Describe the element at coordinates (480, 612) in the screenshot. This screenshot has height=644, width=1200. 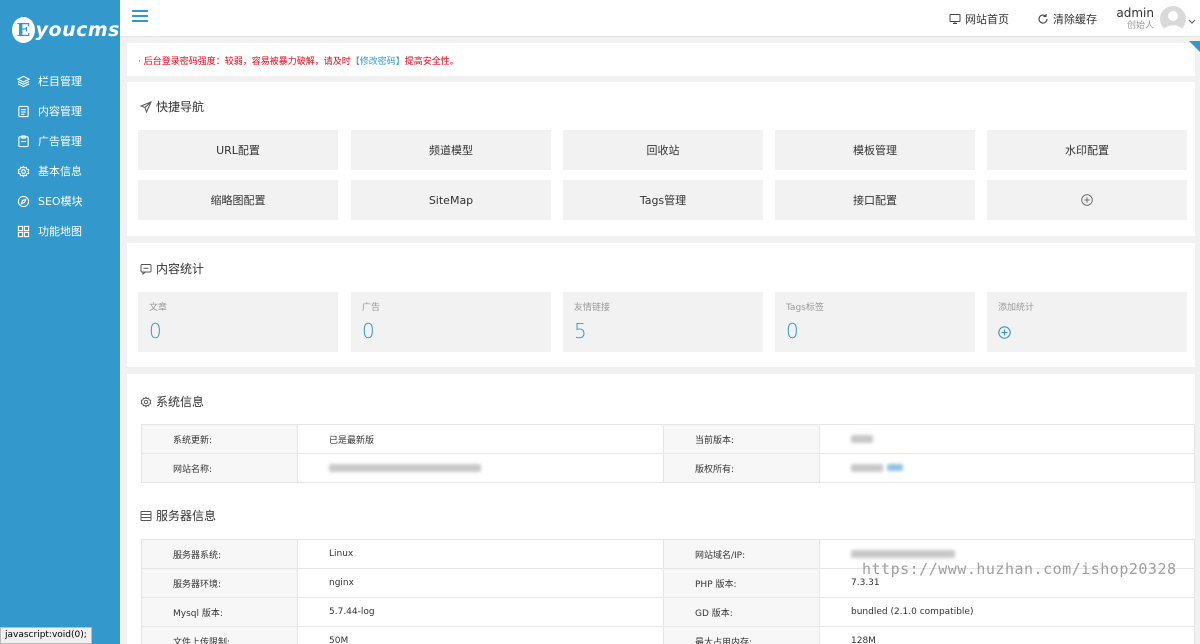
I see `mysql-version-value: 5.7.44-log` at that location.